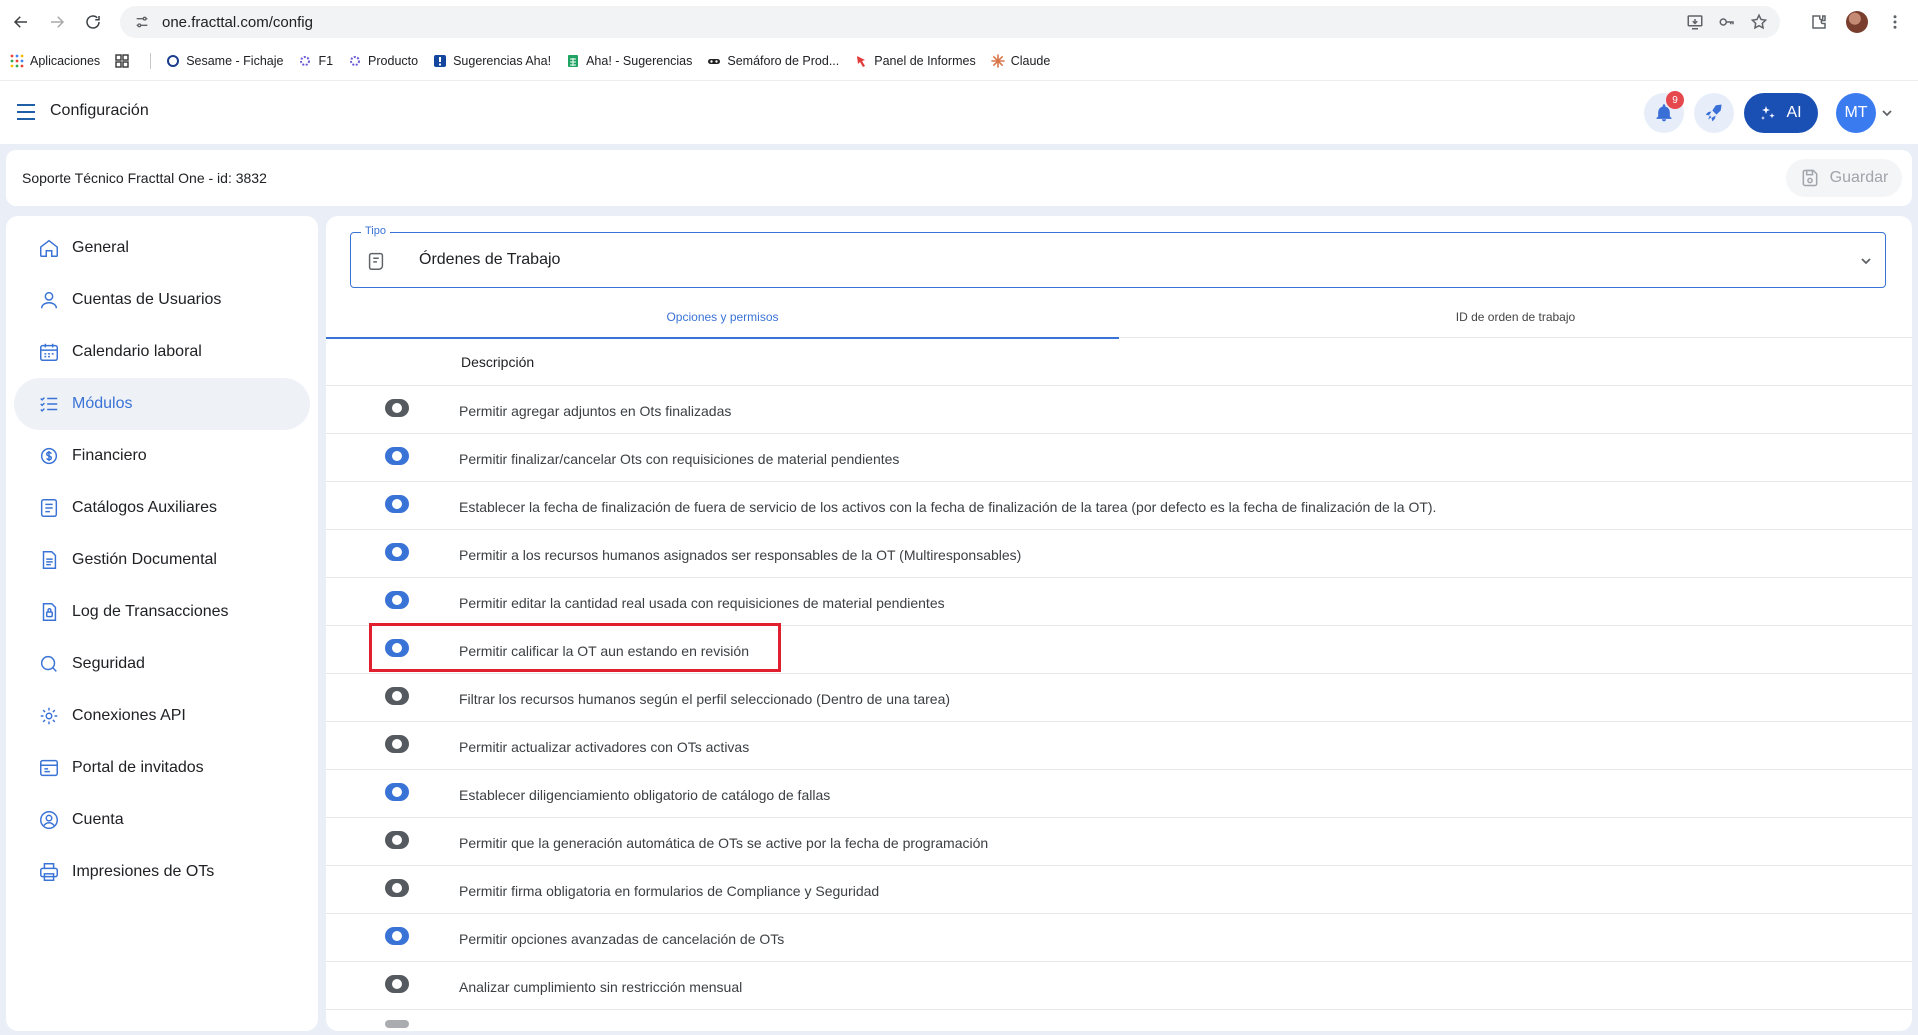  I want to click on key-icon, so click(1727, 22).